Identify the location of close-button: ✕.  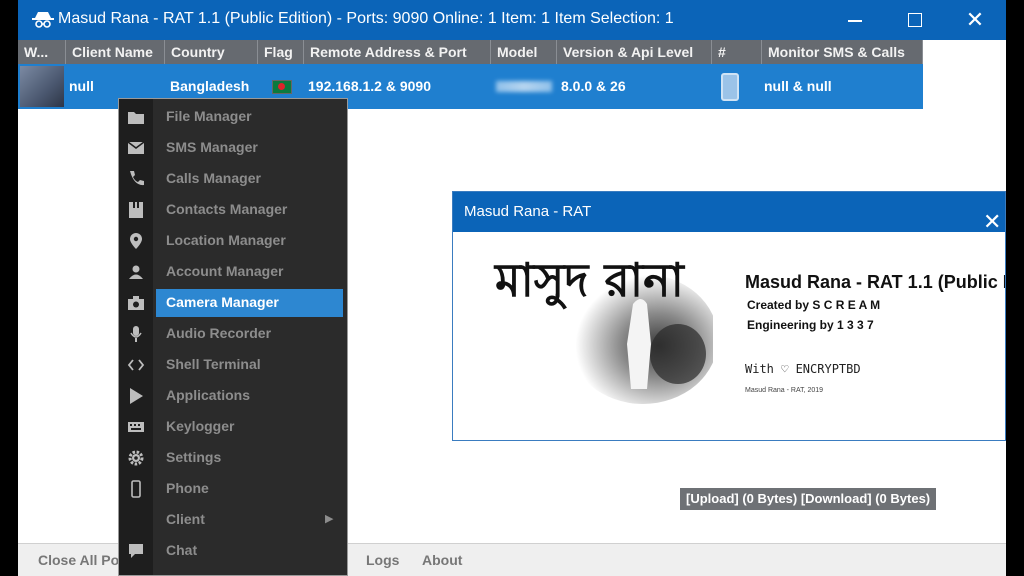
(975, 20).